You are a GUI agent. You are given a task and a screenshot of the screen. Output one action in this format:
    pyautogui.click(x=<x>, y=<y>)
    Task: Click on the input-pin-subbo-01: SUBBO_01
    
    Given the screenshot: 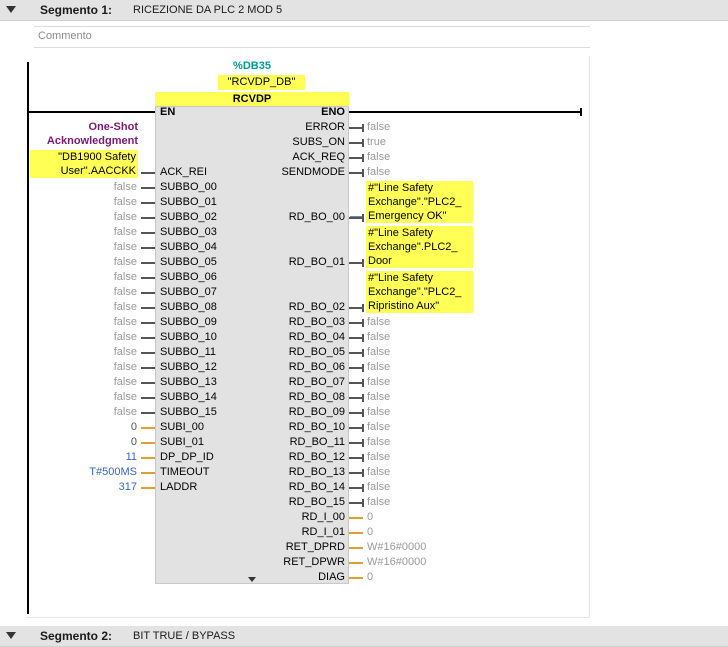 What is the action you would take?
    pyautogui.click(x=188, y=202)
    